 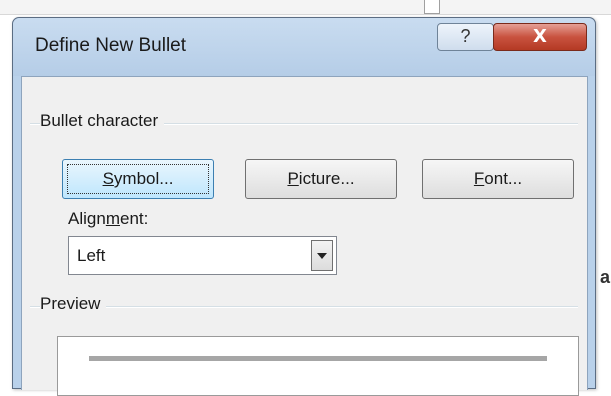 I want to click on preview-text-line, so click(x=318, y=358).